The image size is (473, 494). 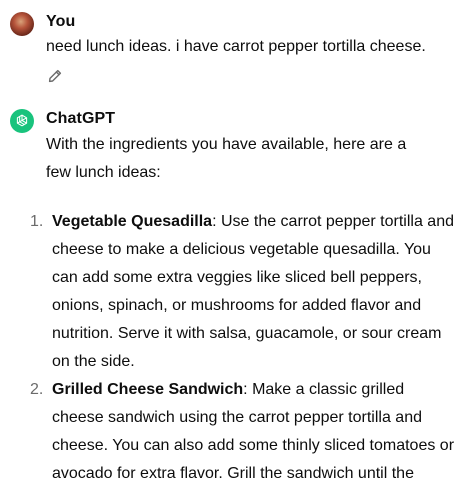 What do you see at coordinates (55, 76) in the screenshot?
I see `pencil-icon` at bounding box center [55, 76].